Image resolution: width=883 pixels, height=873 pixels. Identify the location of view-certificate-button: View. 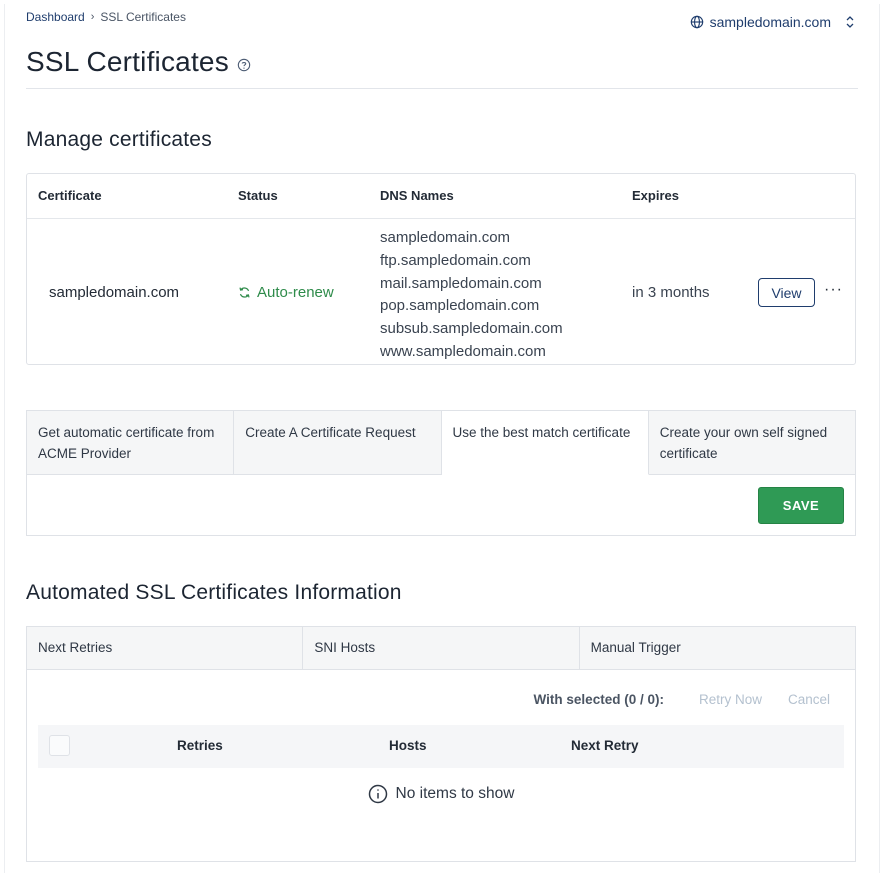
(786, 292).